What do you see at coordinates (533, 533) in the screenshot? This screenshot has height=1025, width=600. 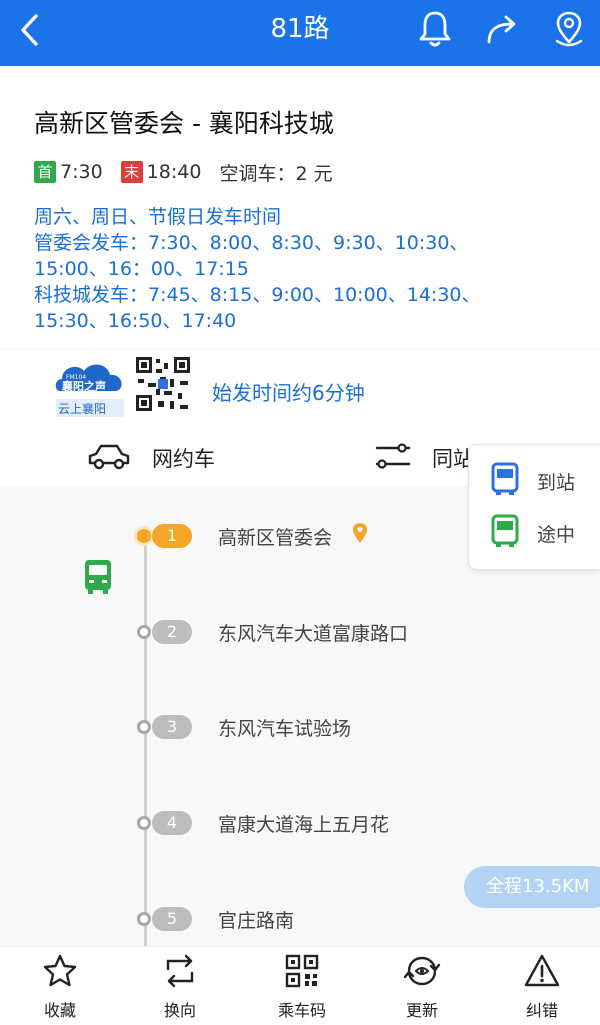 I see `legend-en-route: 途中` at bounding box center [533, 533].